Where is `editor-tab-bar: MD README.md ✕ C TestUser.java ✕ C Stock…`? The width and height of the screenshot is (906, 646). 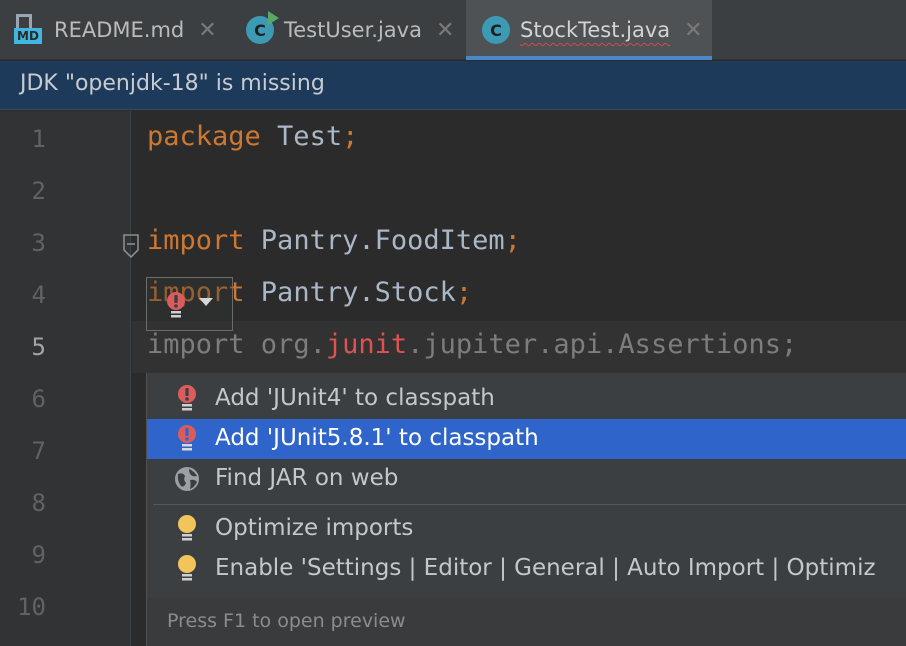
editor-tab-bar: MD README.md ✕ C TestUser.java ✕ C Stock… is located at coordinates (453, 30).